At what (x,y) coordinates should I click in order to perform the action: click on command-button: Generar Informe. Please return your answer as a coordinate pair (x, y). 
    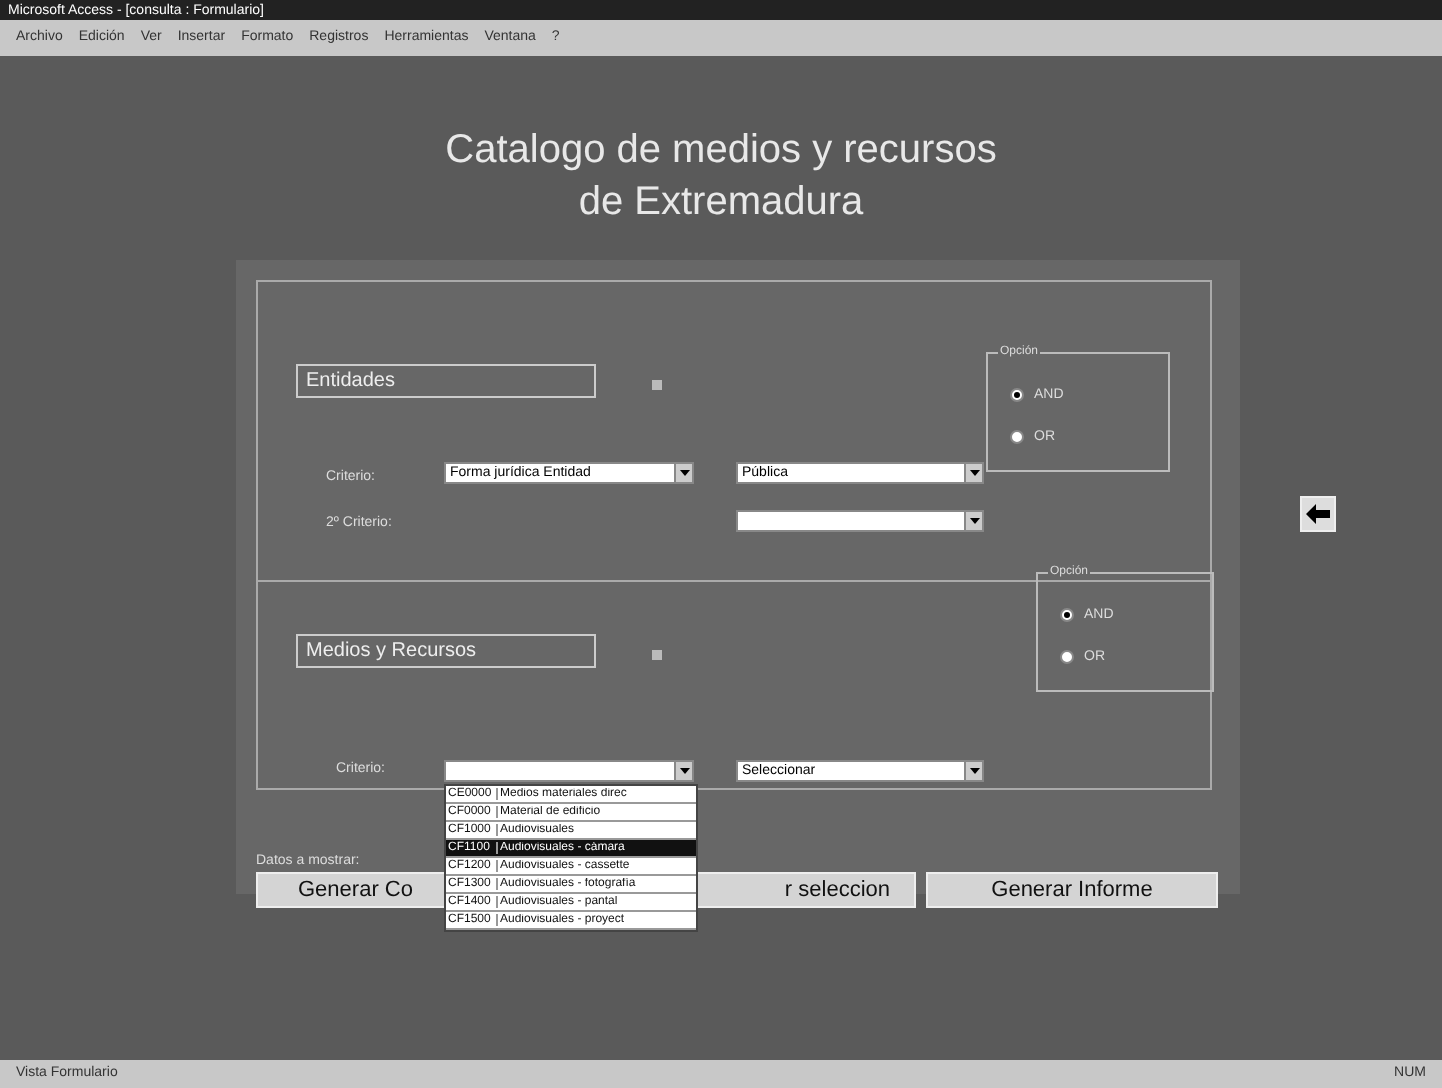
    Looking at the image, I should click on (1072, 890).